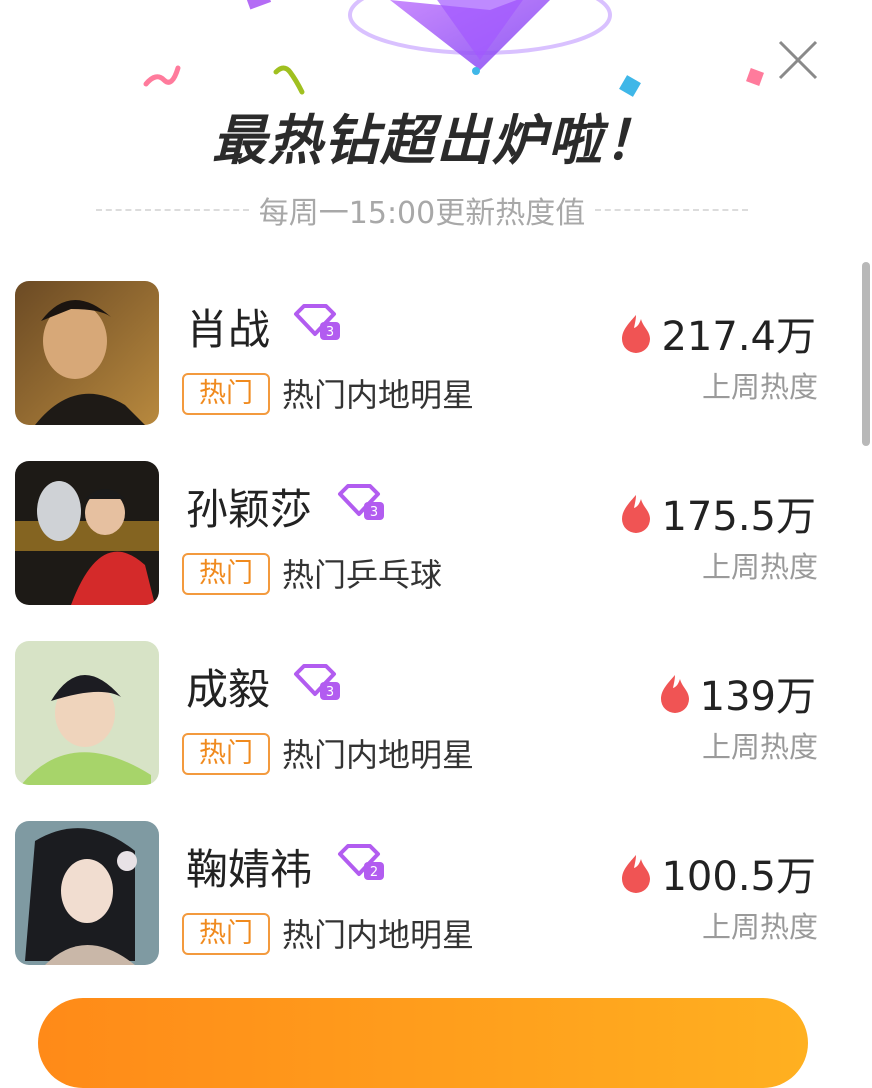 This screenshot has width=872, height=1088. What do you see at coordinates (738, 877) in the screenshot?
I see `heat-value: 100.5万` at bounding box center [738, 877].